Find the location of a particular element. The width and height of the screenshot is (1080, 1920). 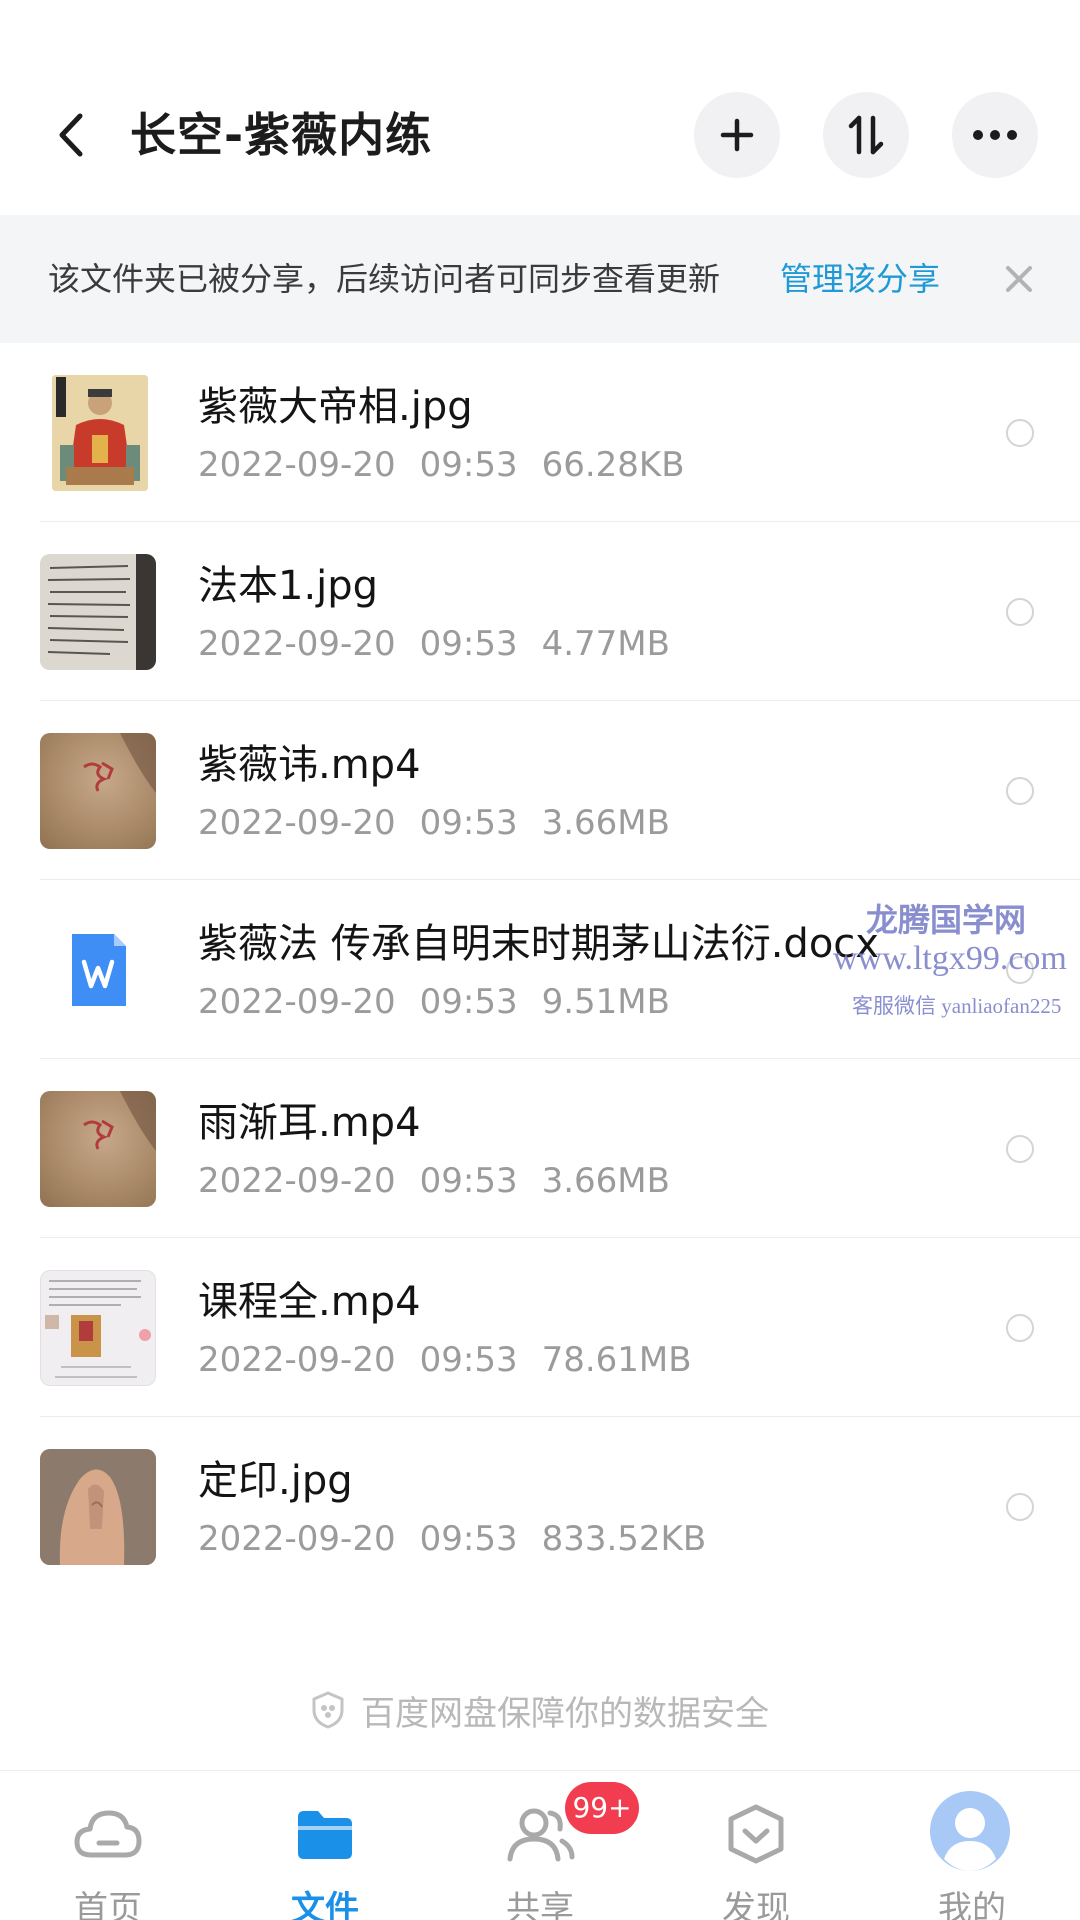

hand-photo-thumbnail is located at coordinates (98, 1507).